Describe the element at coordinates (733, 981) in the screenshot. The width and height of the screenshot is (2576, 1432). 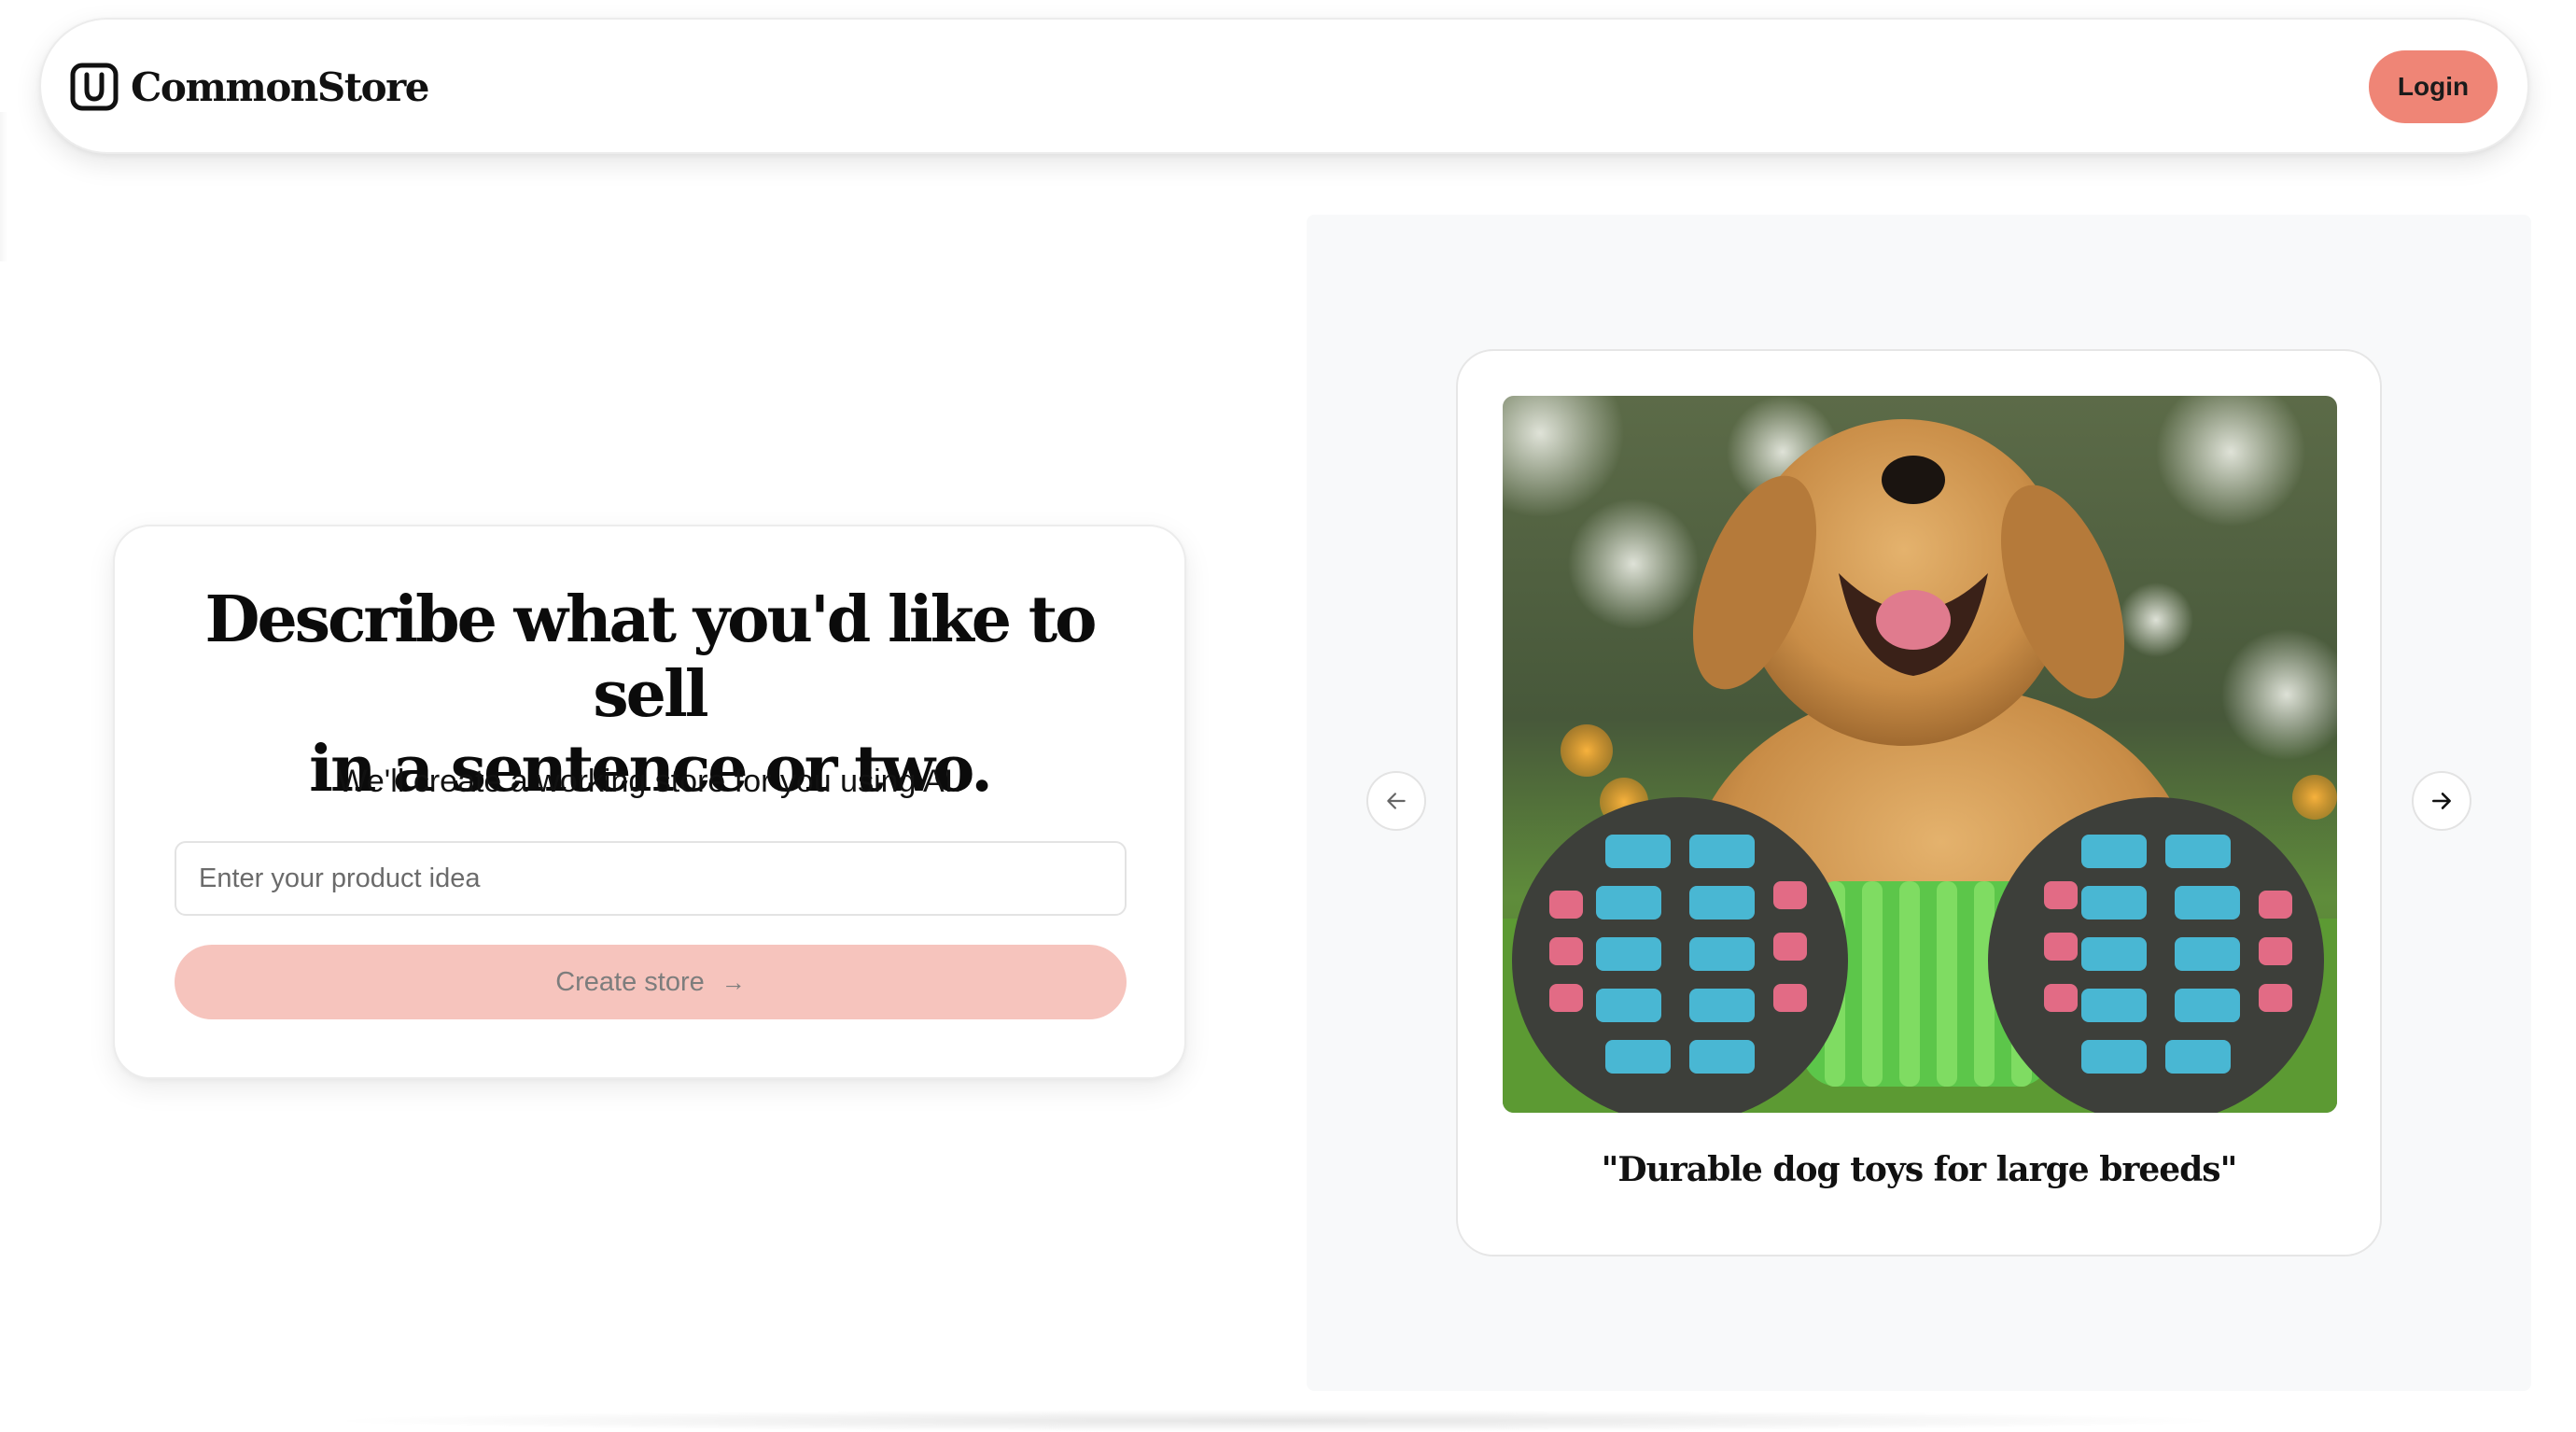
I see `arrow-right-icon: →` at that location.